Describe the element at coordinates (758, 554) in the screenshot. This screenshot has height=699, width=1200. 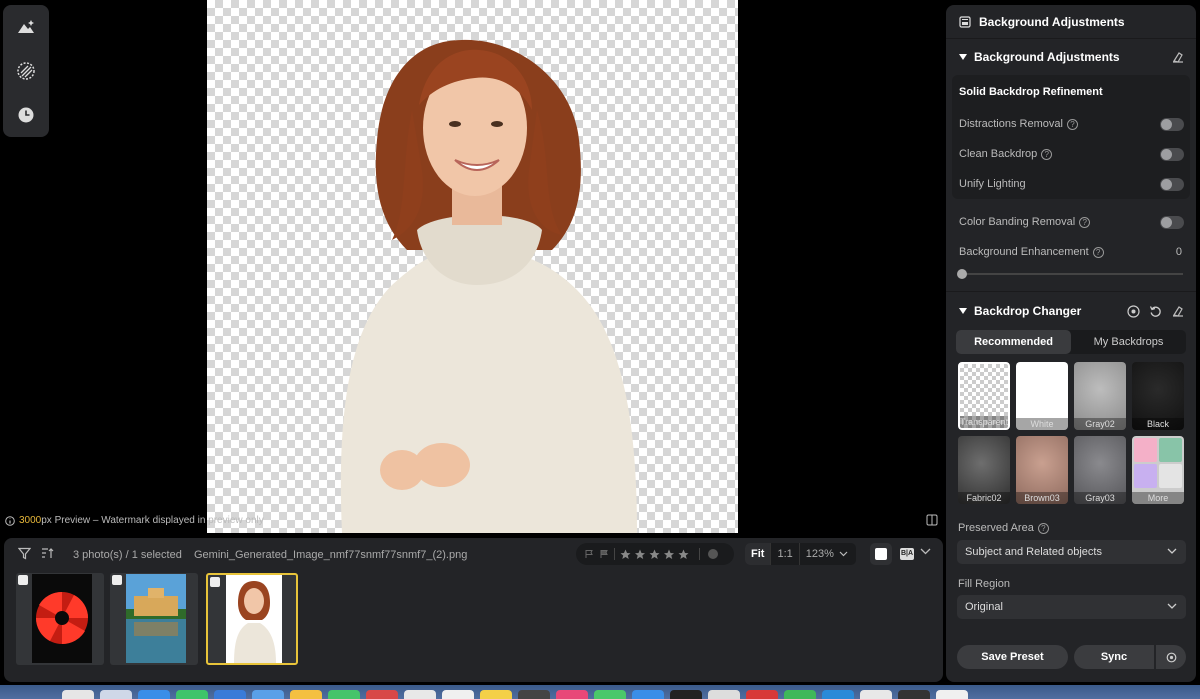
I see `zoom-fit-button: Fit` at that location.